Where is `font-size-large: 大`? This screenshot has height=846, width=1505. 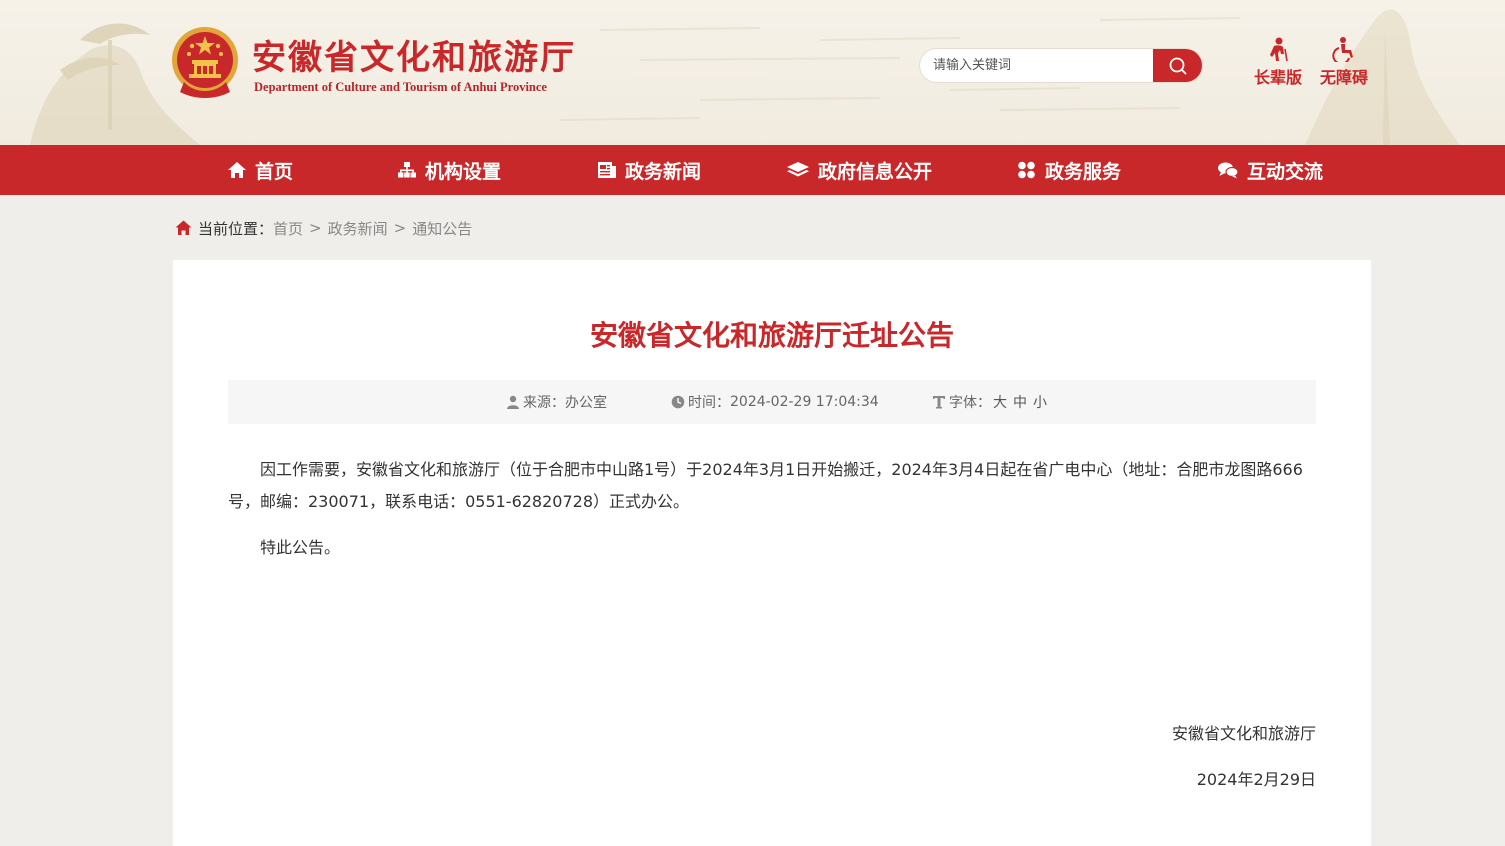 font-size-large: 大 is located at coordinates (1000, 402).